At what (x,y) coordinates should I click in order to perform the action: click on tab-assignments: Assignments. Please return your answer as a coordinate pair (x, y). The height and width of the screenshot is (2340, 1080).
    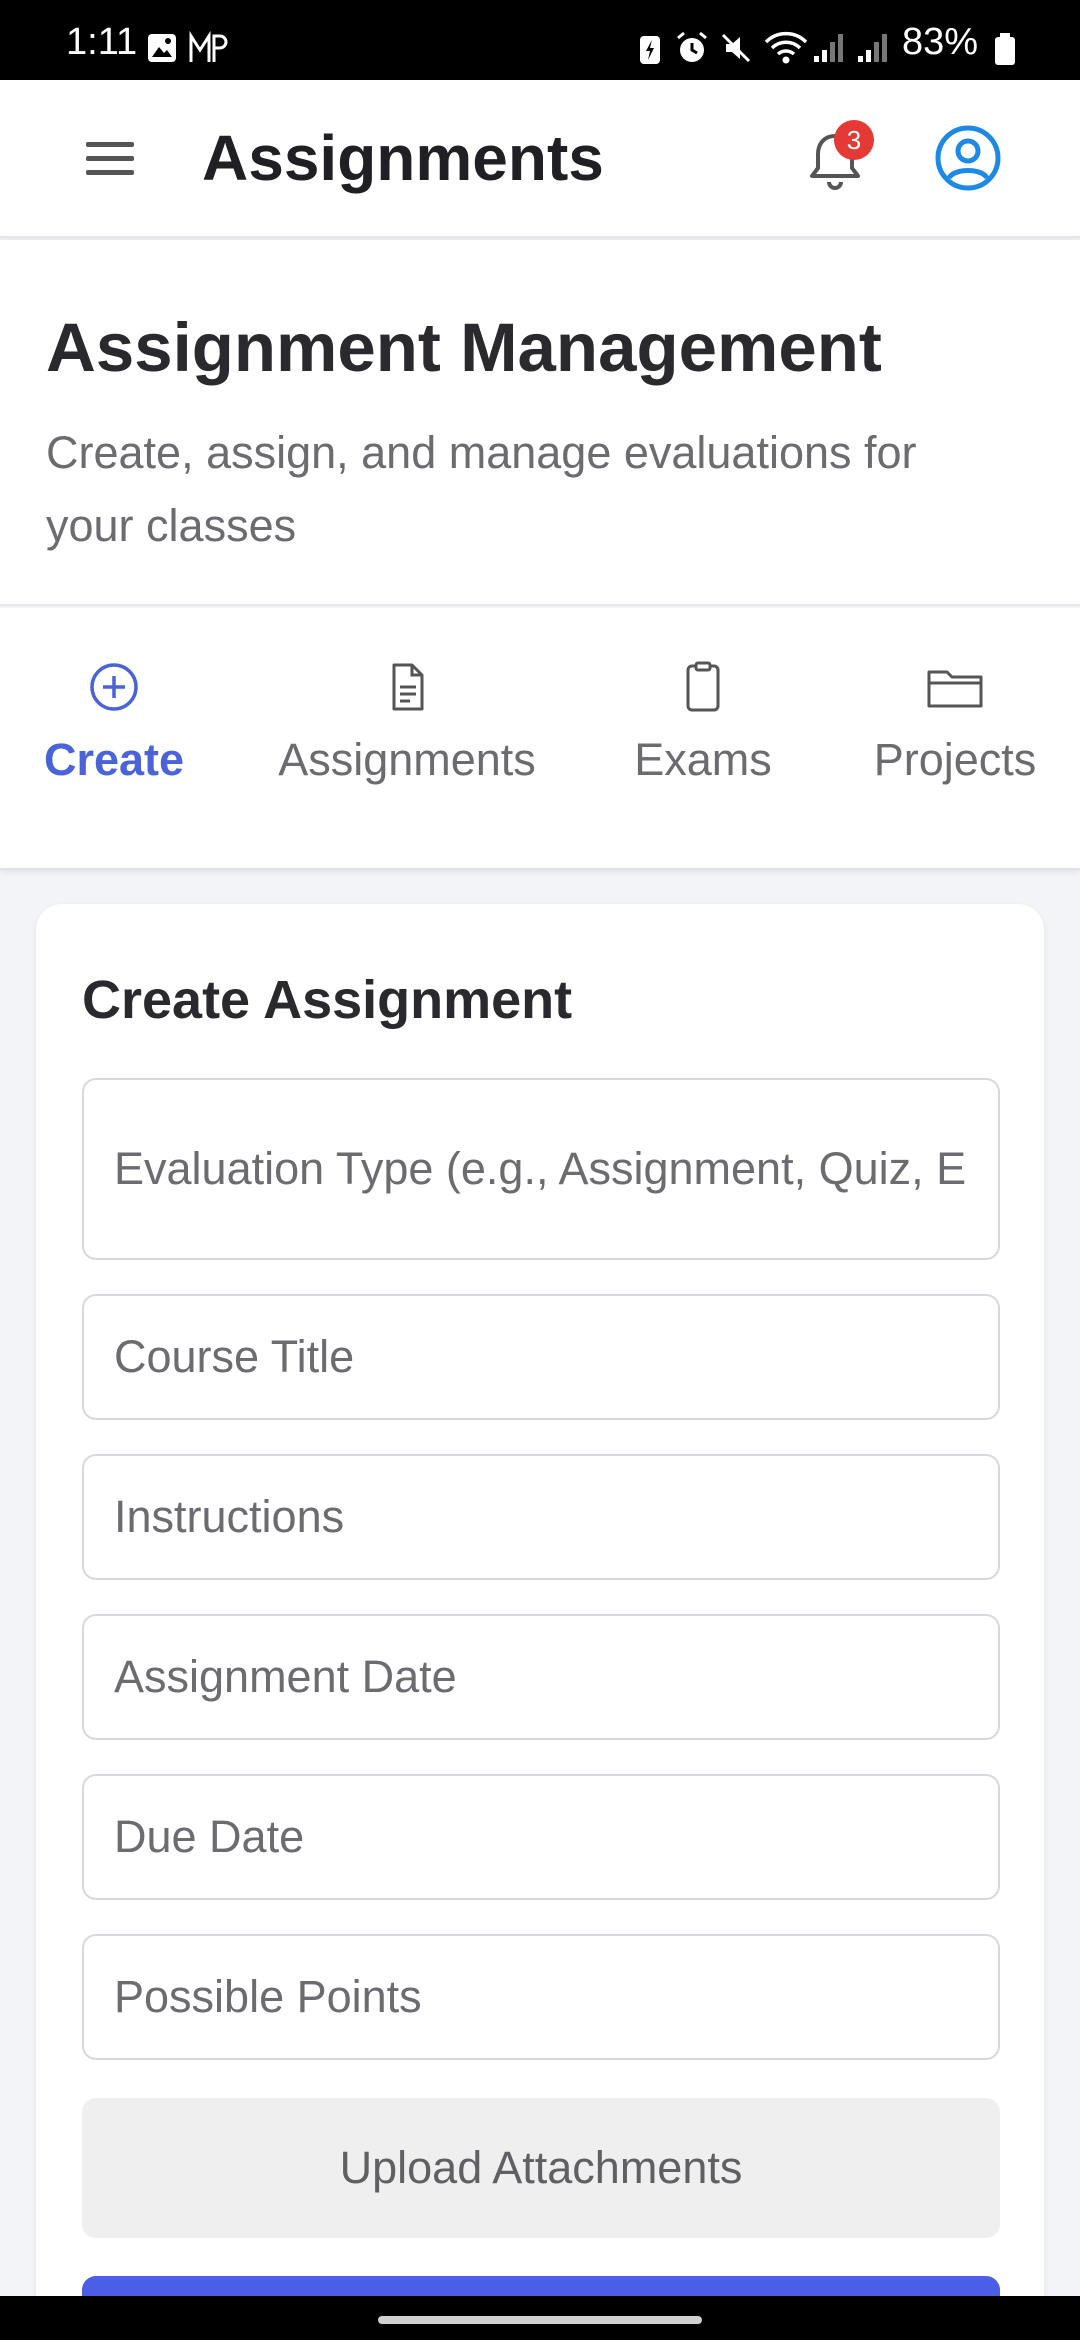
    Looking at the image, I should click on (407, 735).